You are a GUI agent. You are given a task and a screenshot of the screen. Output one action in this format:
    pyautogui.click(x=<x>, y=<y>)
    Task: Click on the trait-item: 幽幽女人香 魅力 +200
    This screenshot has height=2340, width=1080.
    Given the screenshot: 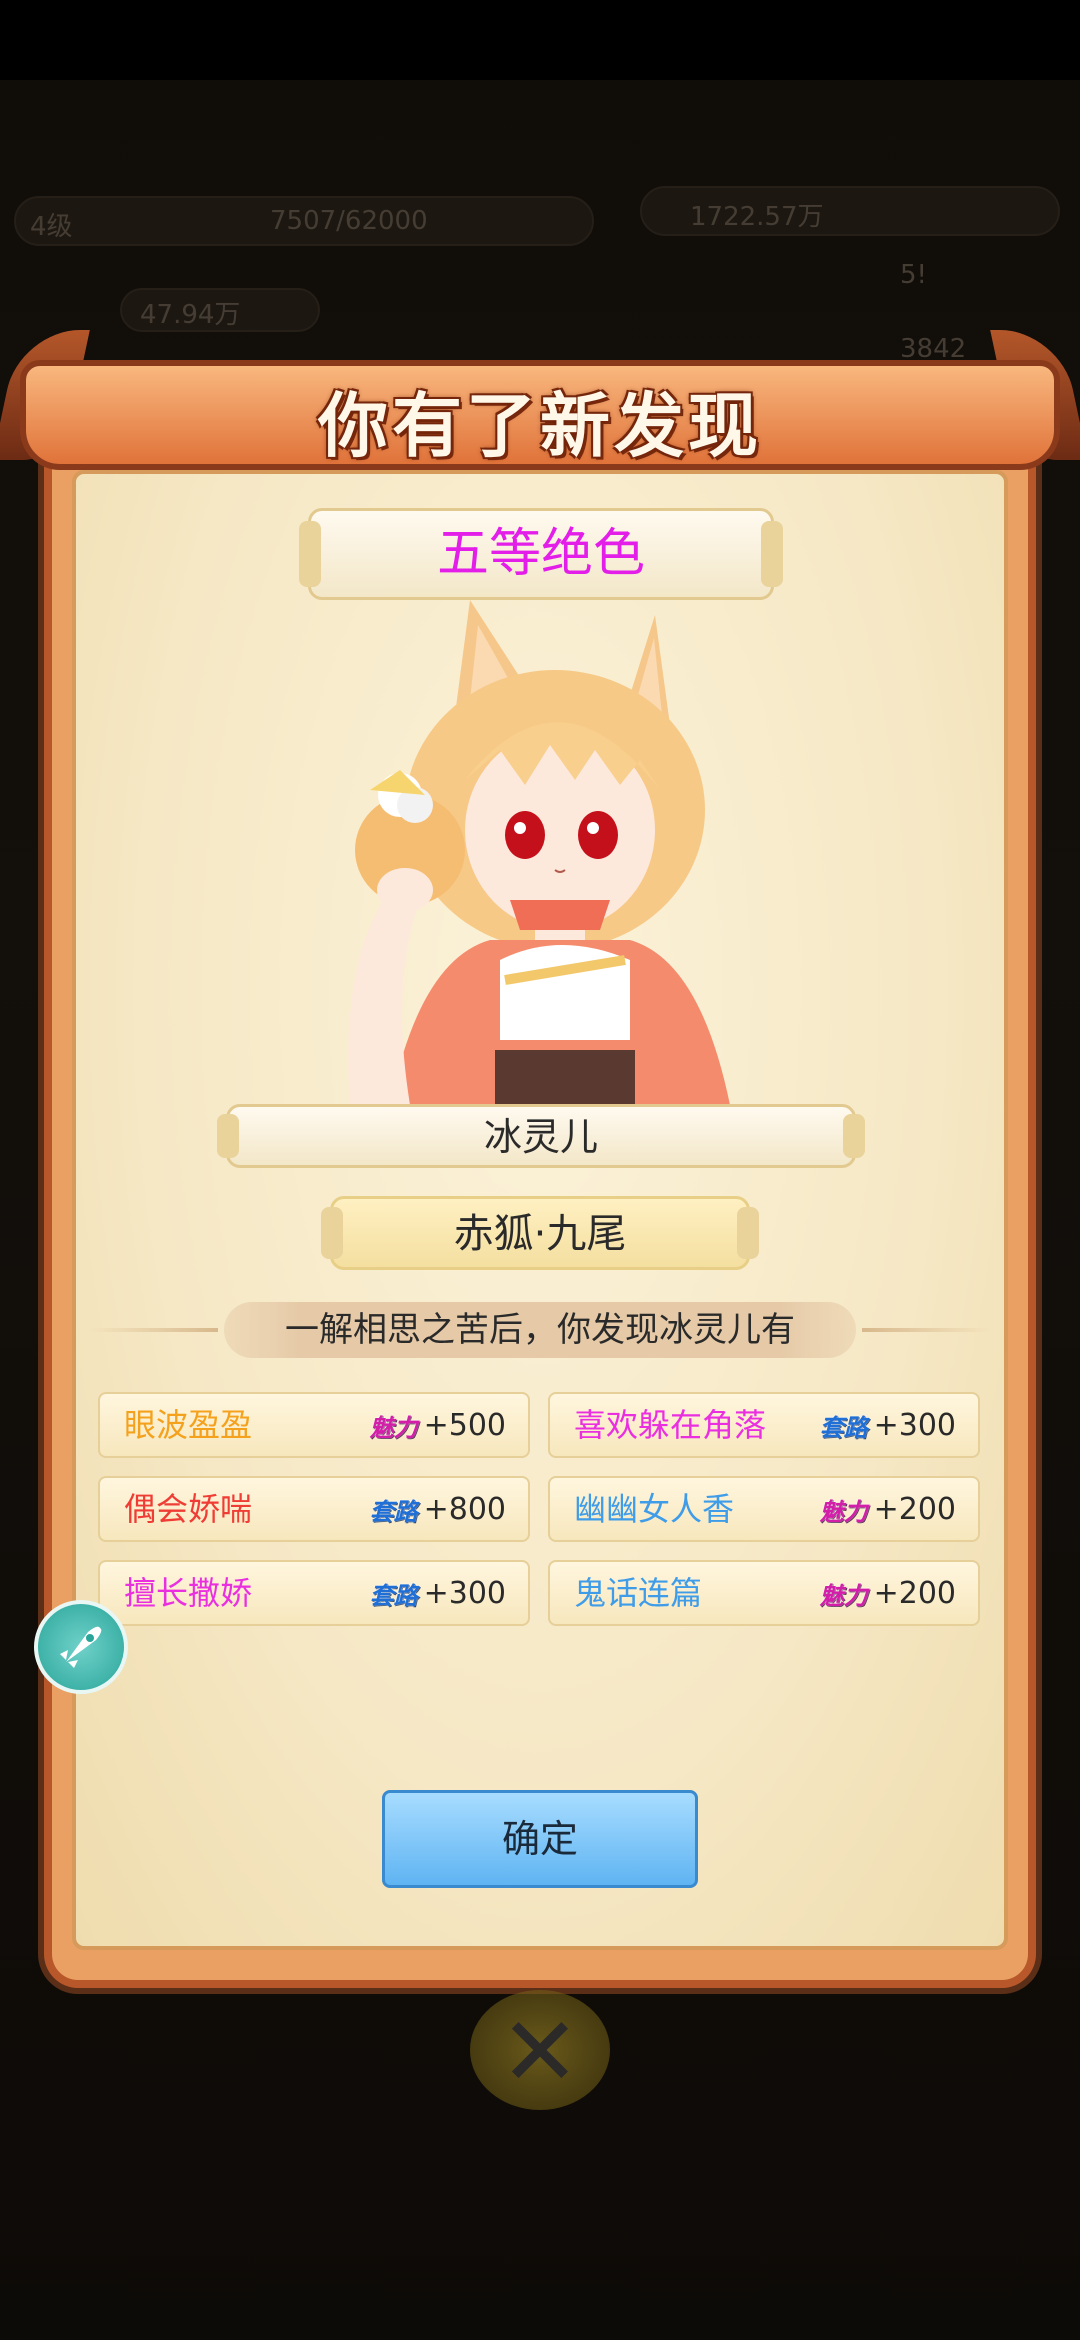 What is the action you would take?
    pyautogui.click(x=764, y=1509)
    